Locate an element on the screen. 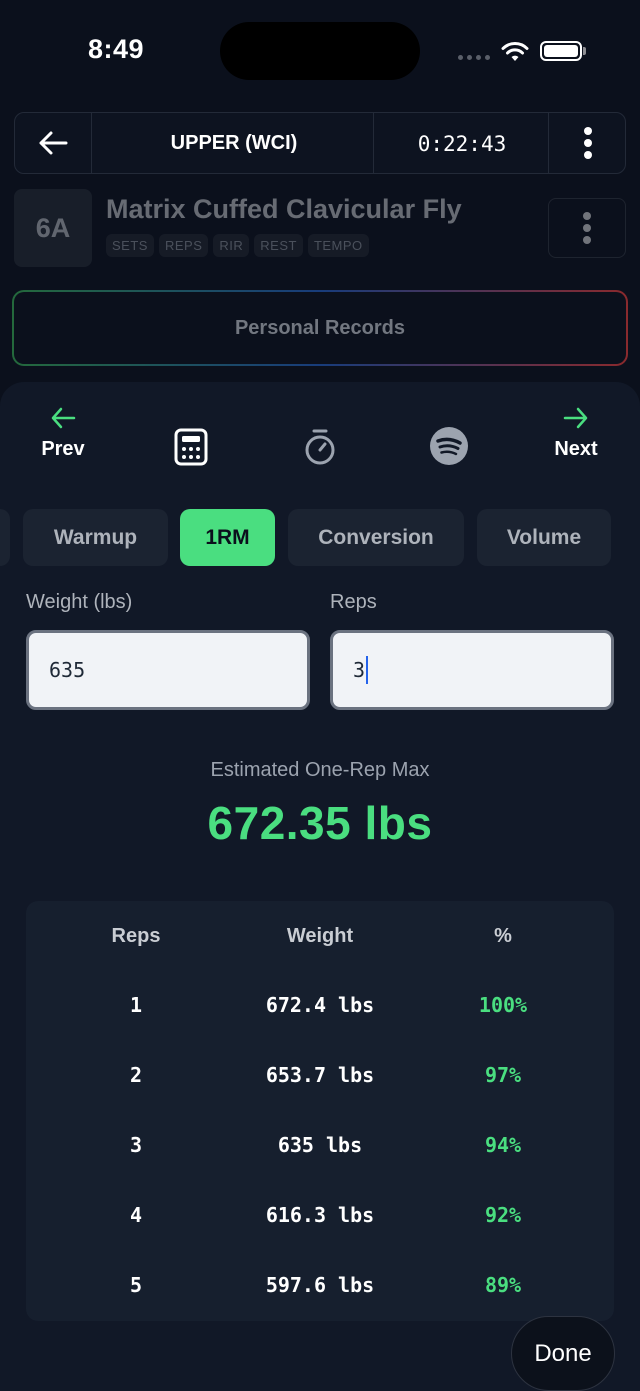 Image resolution: width=640 pixels, height=1391 pixels. column-header-percent: % is located at coordinates (503, 936).